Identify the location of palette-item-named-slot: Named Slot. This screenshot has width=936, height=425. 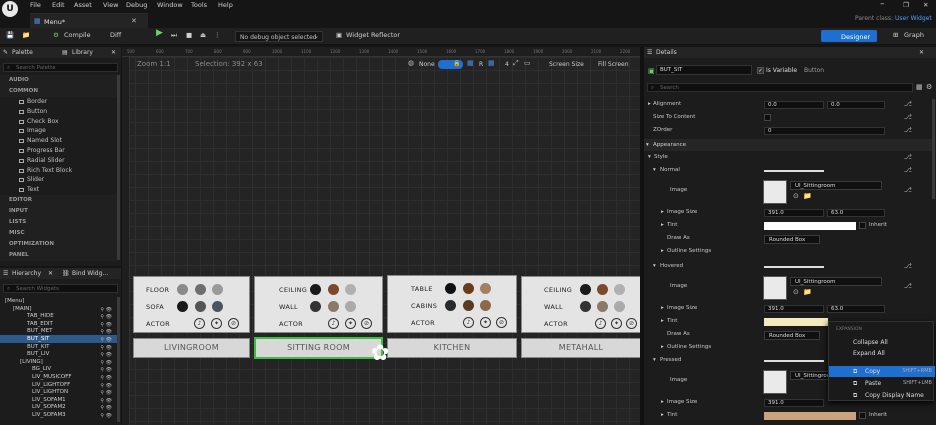
(58, 141).